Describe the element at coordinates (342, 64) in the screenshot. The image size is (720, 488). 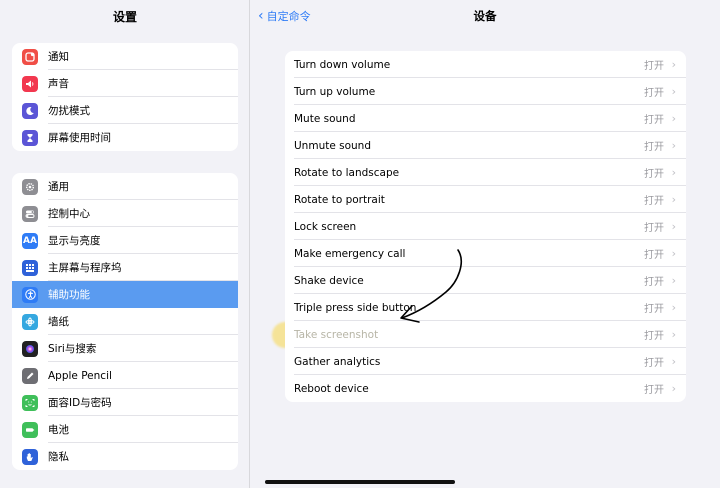
I see `command-name: Turn down volume` at that location.